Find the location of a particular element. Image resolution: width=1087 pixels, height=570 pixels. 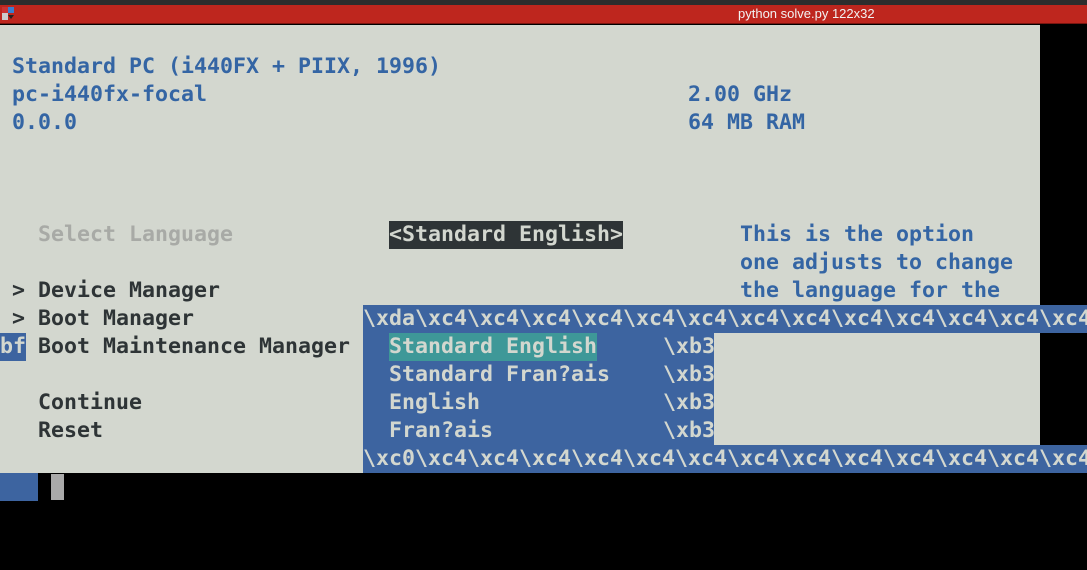

select-language-label: Select Language is located at coordinates (136, 234).